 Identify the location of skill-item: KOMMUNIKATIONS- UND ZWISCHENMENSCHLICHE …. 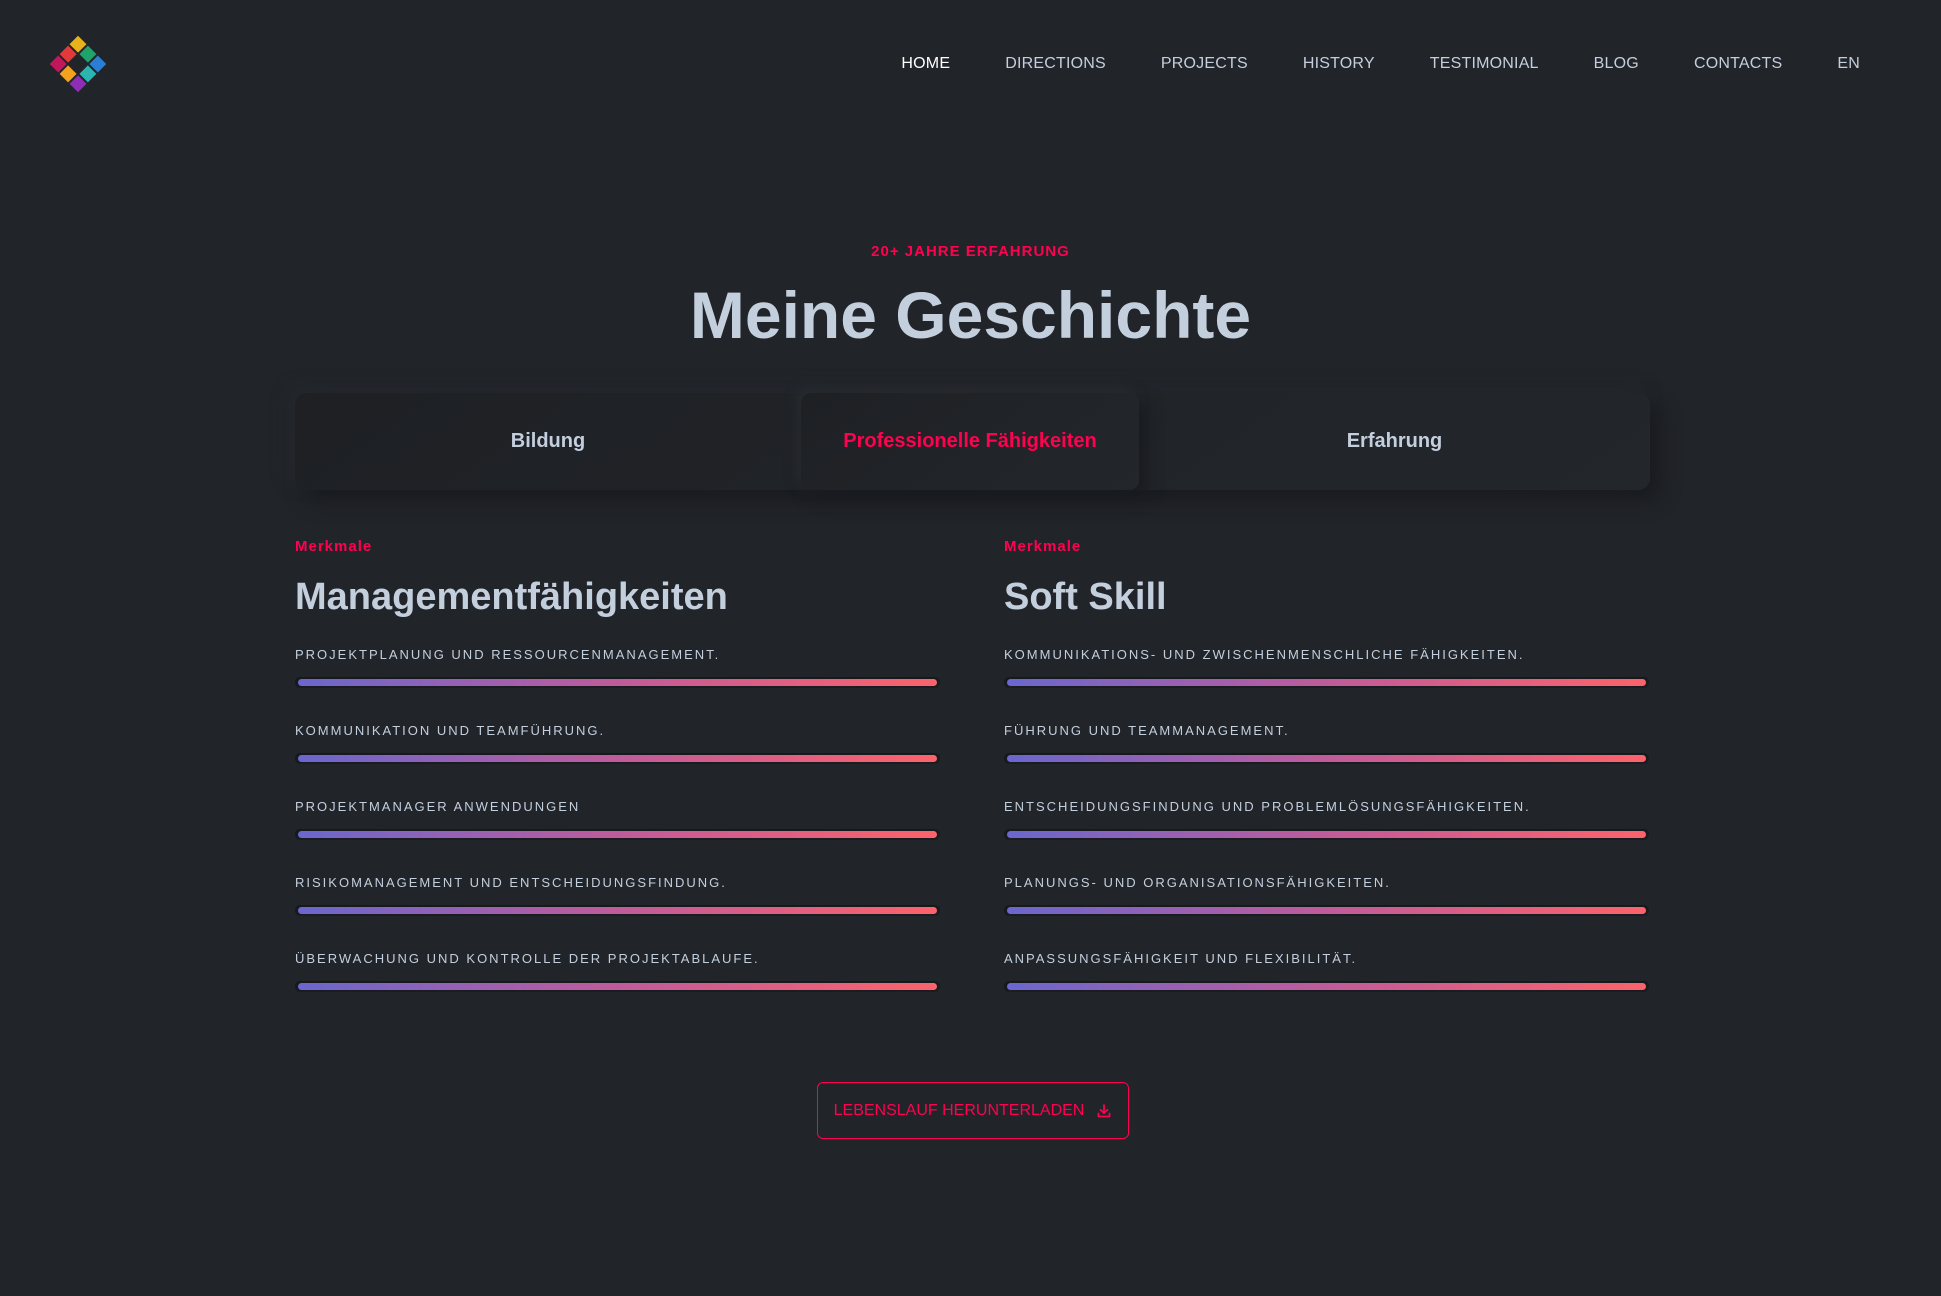
(1326, 685).